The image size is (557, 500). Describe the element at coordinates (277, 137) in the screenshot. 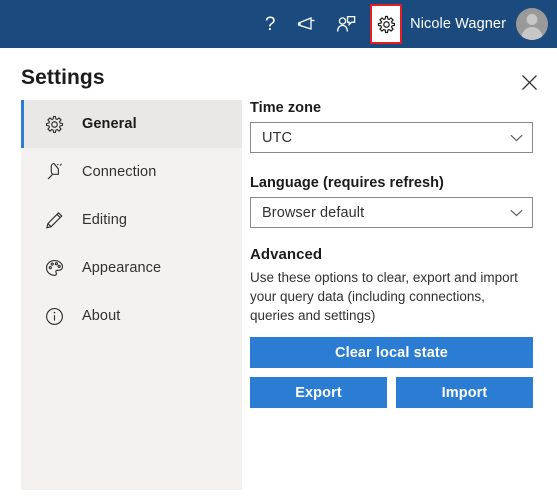

I see `timezone-value: UTC` at that location.